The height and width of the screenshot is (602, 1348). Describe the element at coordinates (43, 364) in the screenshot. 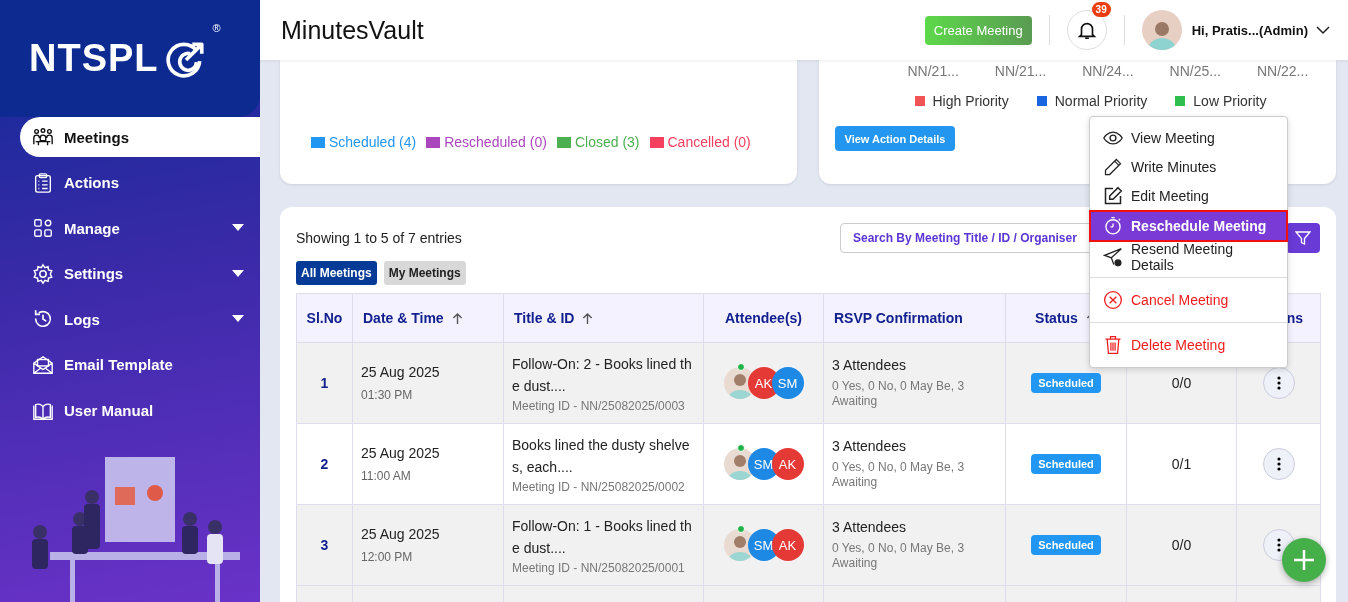

I see `mail-icon` at that location.